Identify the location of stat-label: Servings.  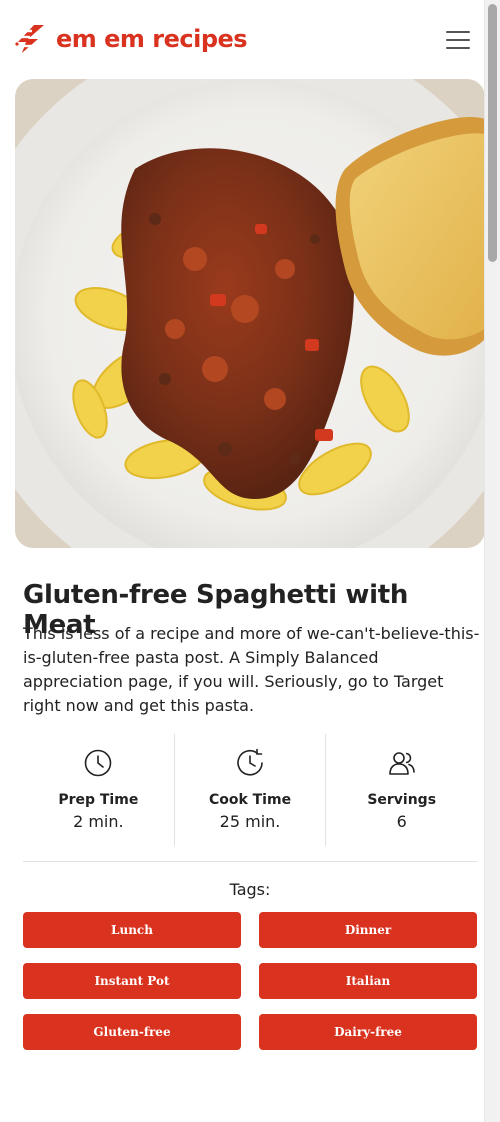
(402, 800).